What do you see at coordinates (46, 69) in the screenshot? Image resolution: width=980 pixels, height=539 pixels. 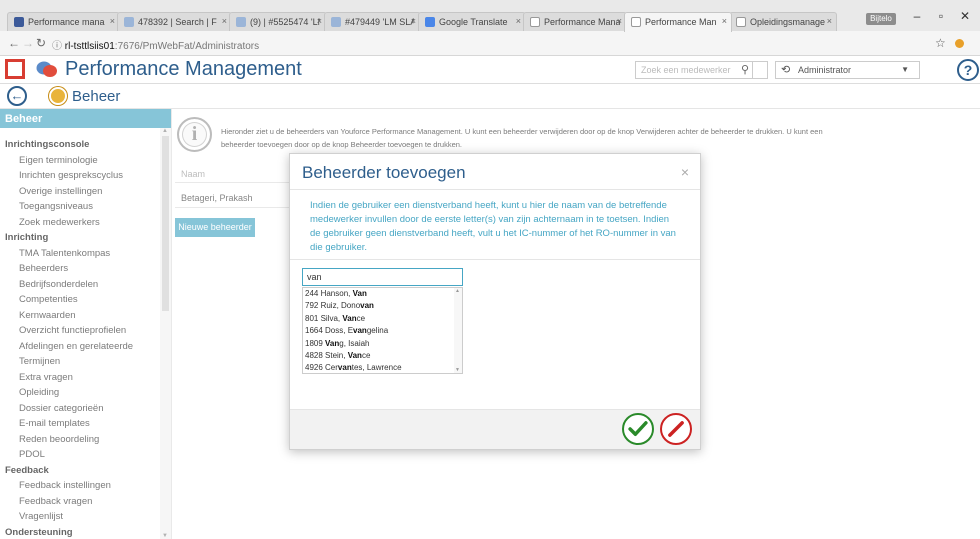 I see `performance-logo-icon` at bounding box center [46, 69].